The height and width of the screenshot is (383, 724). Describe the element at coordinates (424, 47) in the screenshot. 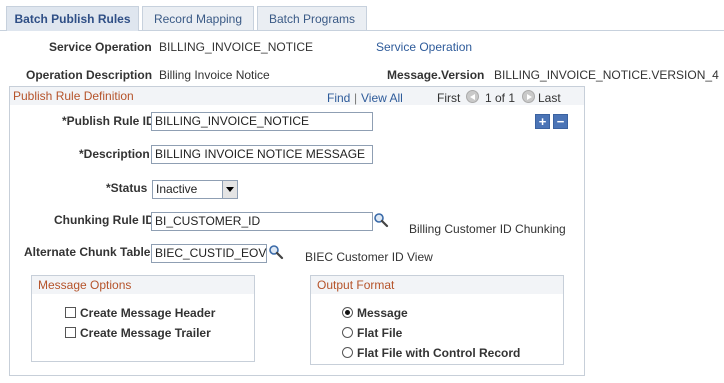

I see `service-operation-link: Service Operation` at that location.